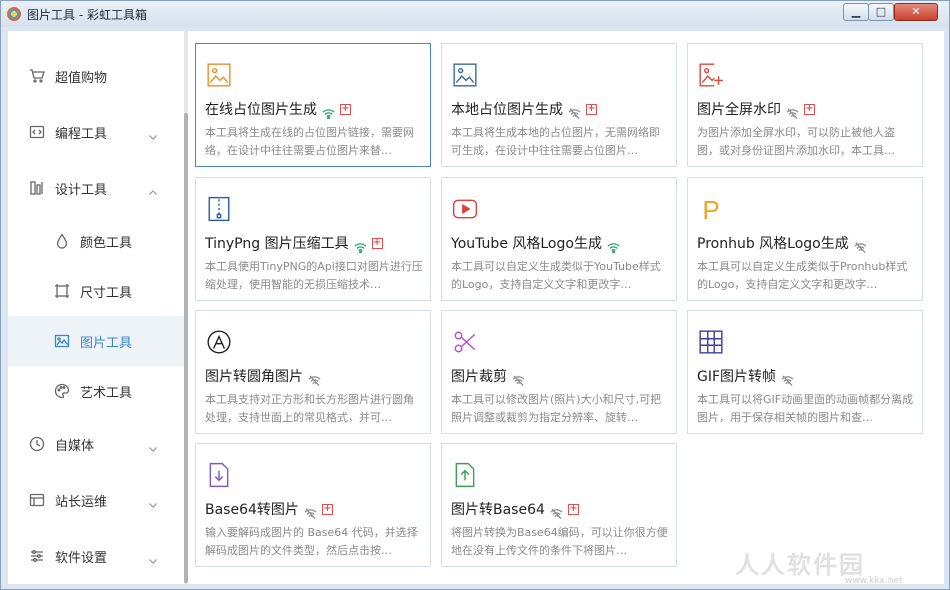 This screenshot has width=950, height=590. What do you see at coordinates (96, 291) in the screenshot?
I see `sidebar-item: 尺寸工具` at bounding box center [96, 291].